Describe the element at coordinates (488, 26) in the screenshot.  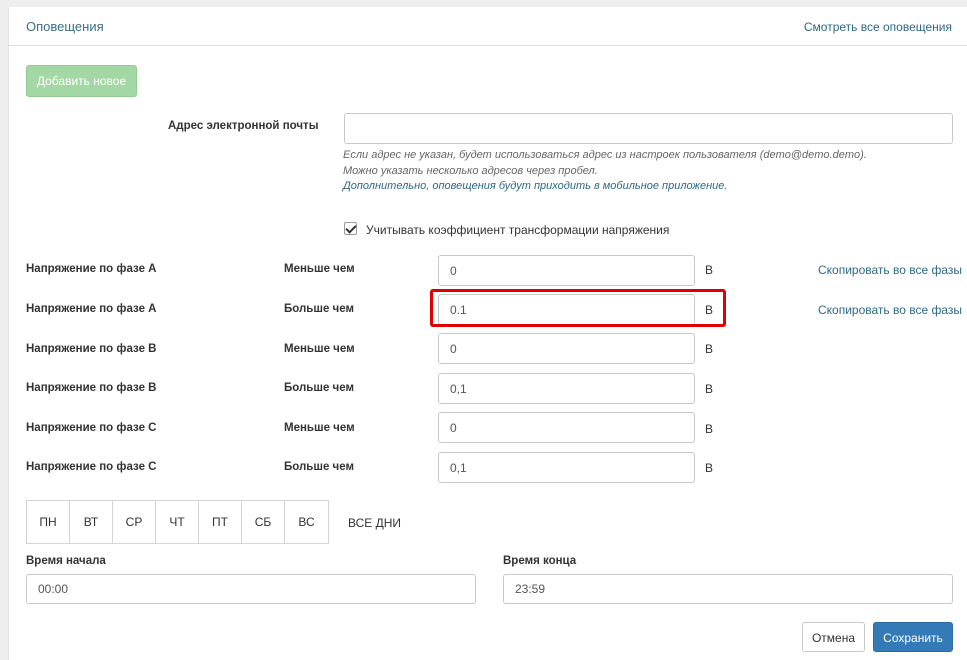
I see `panel-header: Оповещения Смотреть все оповещения` at that location.